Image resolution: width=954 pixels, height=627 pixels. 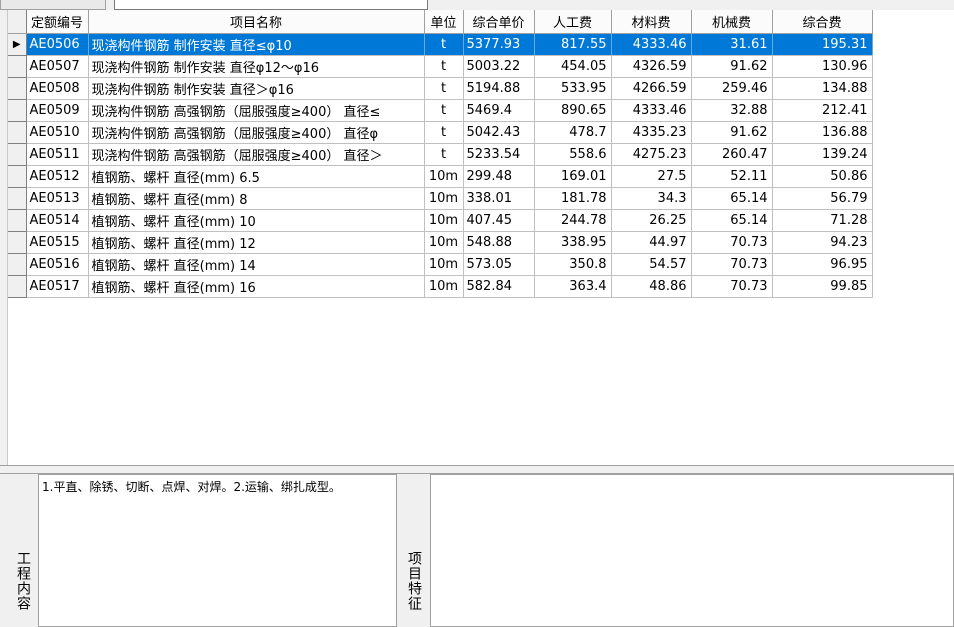 What do you see at coordinates (573, 132) in the screenshot?
I see `cell-labor: 478.7` at bounding box center [573, 132].